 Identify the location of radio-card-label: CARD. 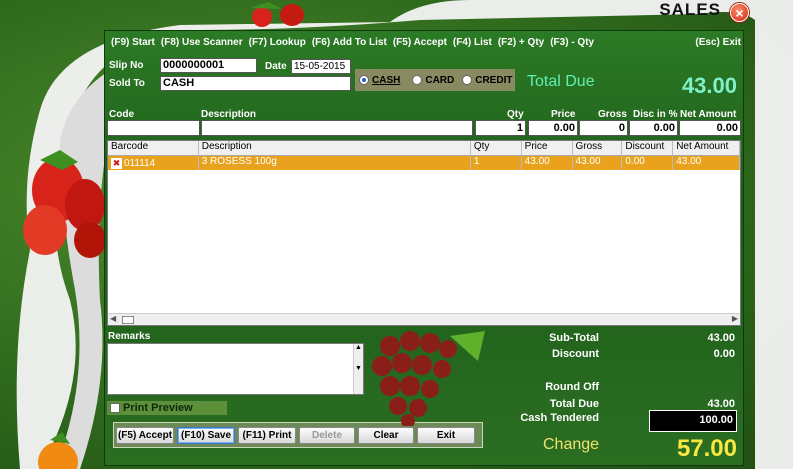
(440, 80).